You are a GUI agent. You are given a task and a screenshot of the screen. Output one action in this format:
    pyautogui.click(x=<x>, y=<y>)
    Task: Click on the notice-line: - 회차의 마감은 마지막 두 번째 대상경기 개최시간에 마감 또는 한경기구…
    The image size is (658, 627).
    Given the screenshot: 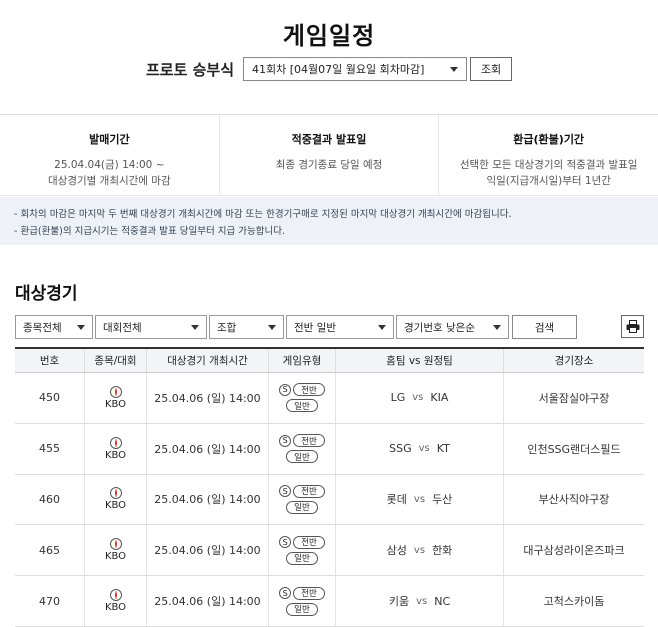 What is the action you would take?
    pyautogui.click(x=263, y=214)
    